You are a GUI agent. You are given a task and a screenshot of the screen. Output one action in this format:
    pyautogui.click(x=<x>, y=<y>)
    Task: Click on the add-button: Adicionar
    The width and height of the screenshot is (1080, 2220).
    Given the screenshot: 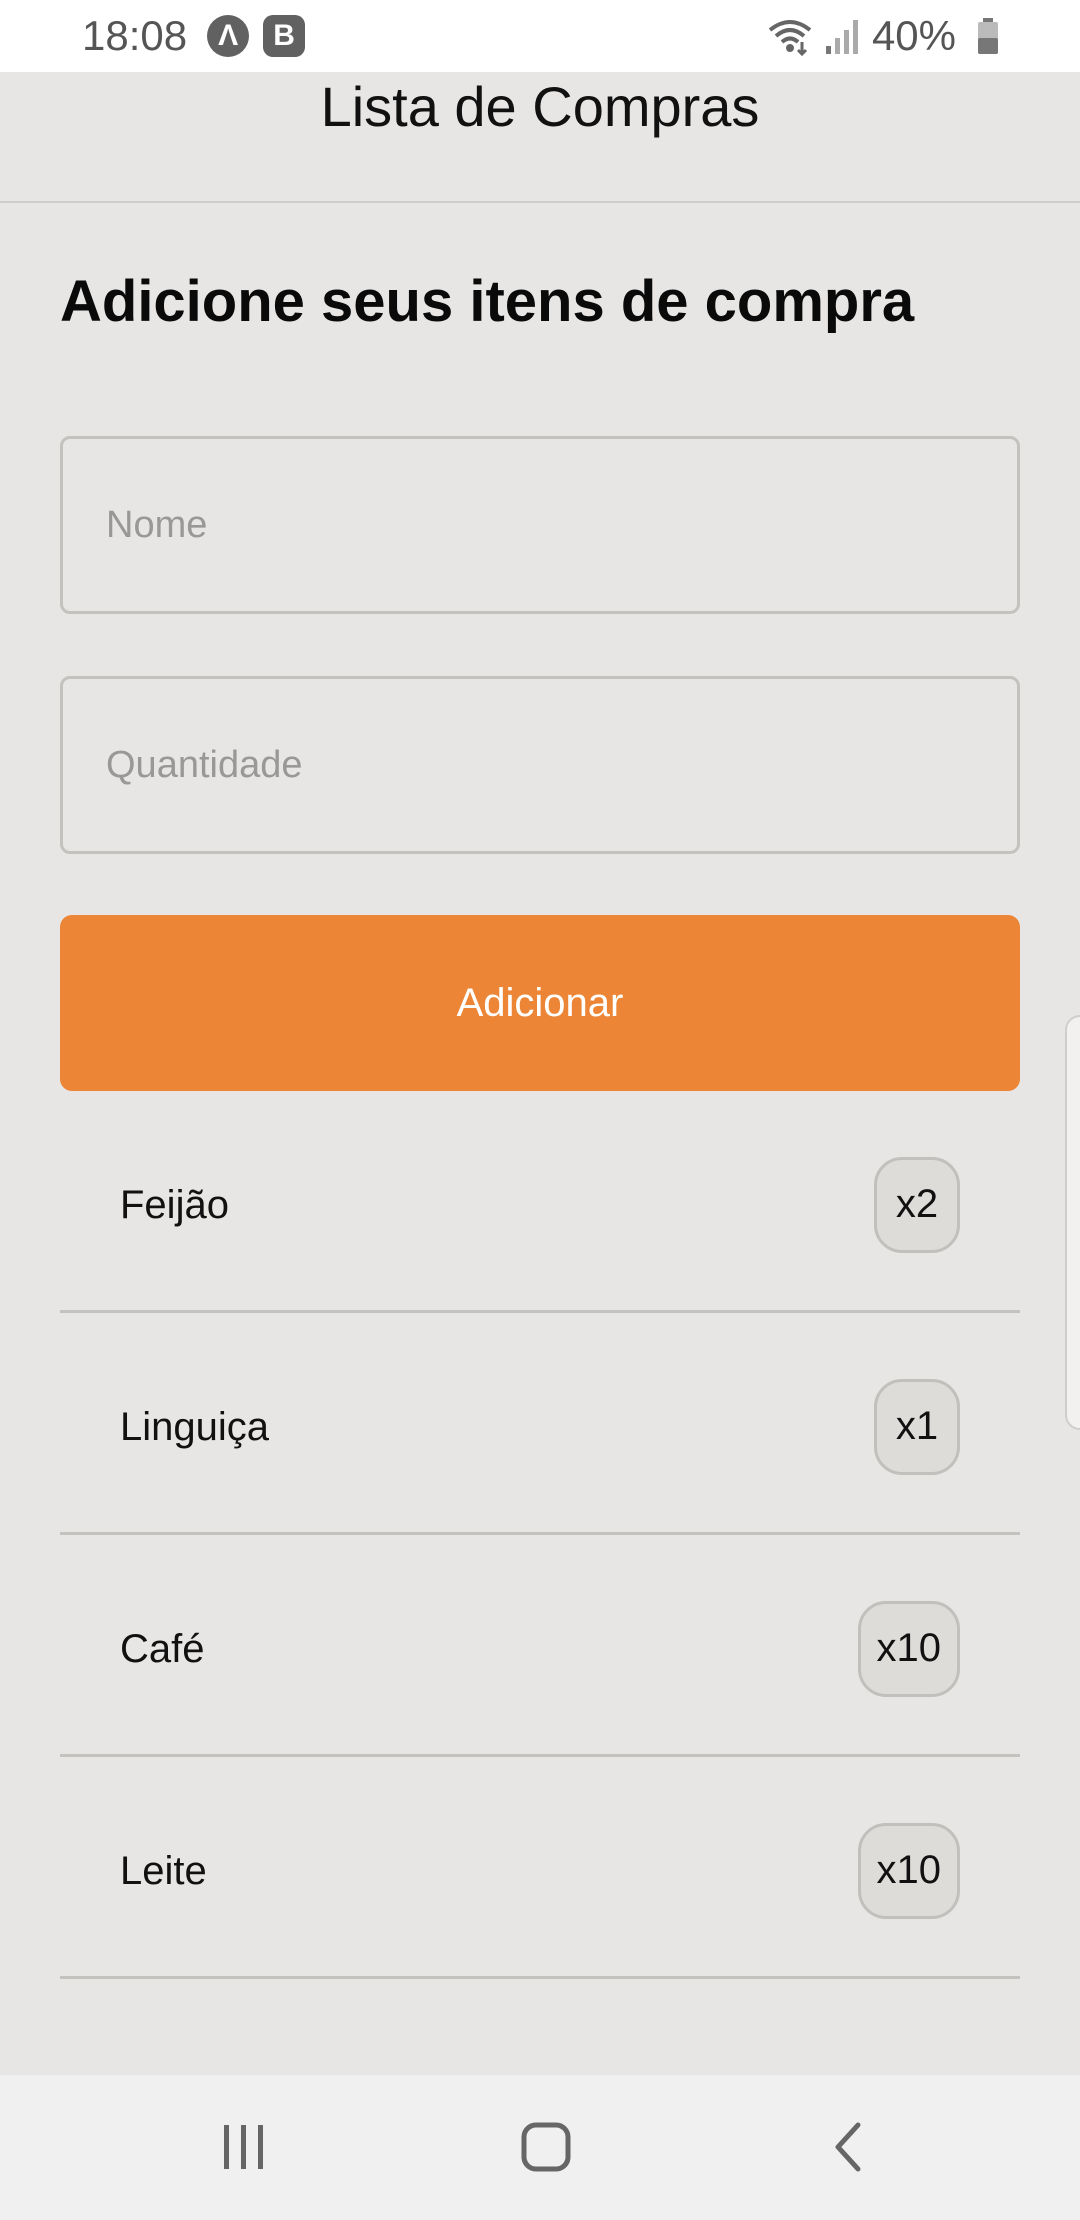 What is the action you would take?
    pyautogui.click(x=540, y=1003)
    